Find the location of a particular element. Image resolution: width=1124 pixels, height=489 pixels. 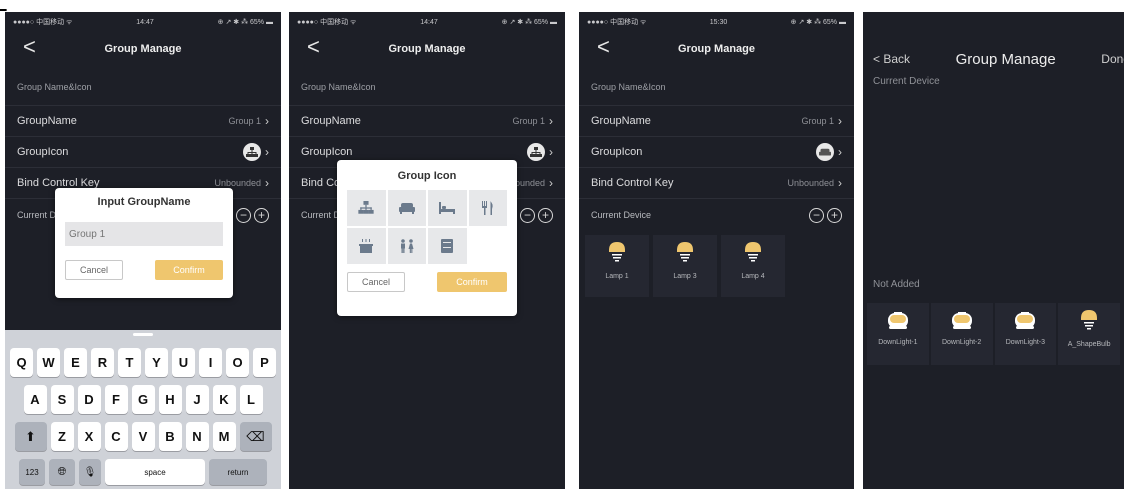

key-y: Y is located at coordinates (156, 362).